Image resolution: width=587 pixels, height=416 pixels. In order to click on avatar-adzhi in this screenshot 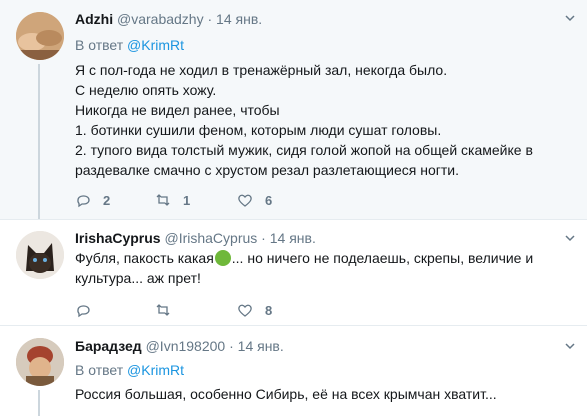, I will do `click(40, 36)`.